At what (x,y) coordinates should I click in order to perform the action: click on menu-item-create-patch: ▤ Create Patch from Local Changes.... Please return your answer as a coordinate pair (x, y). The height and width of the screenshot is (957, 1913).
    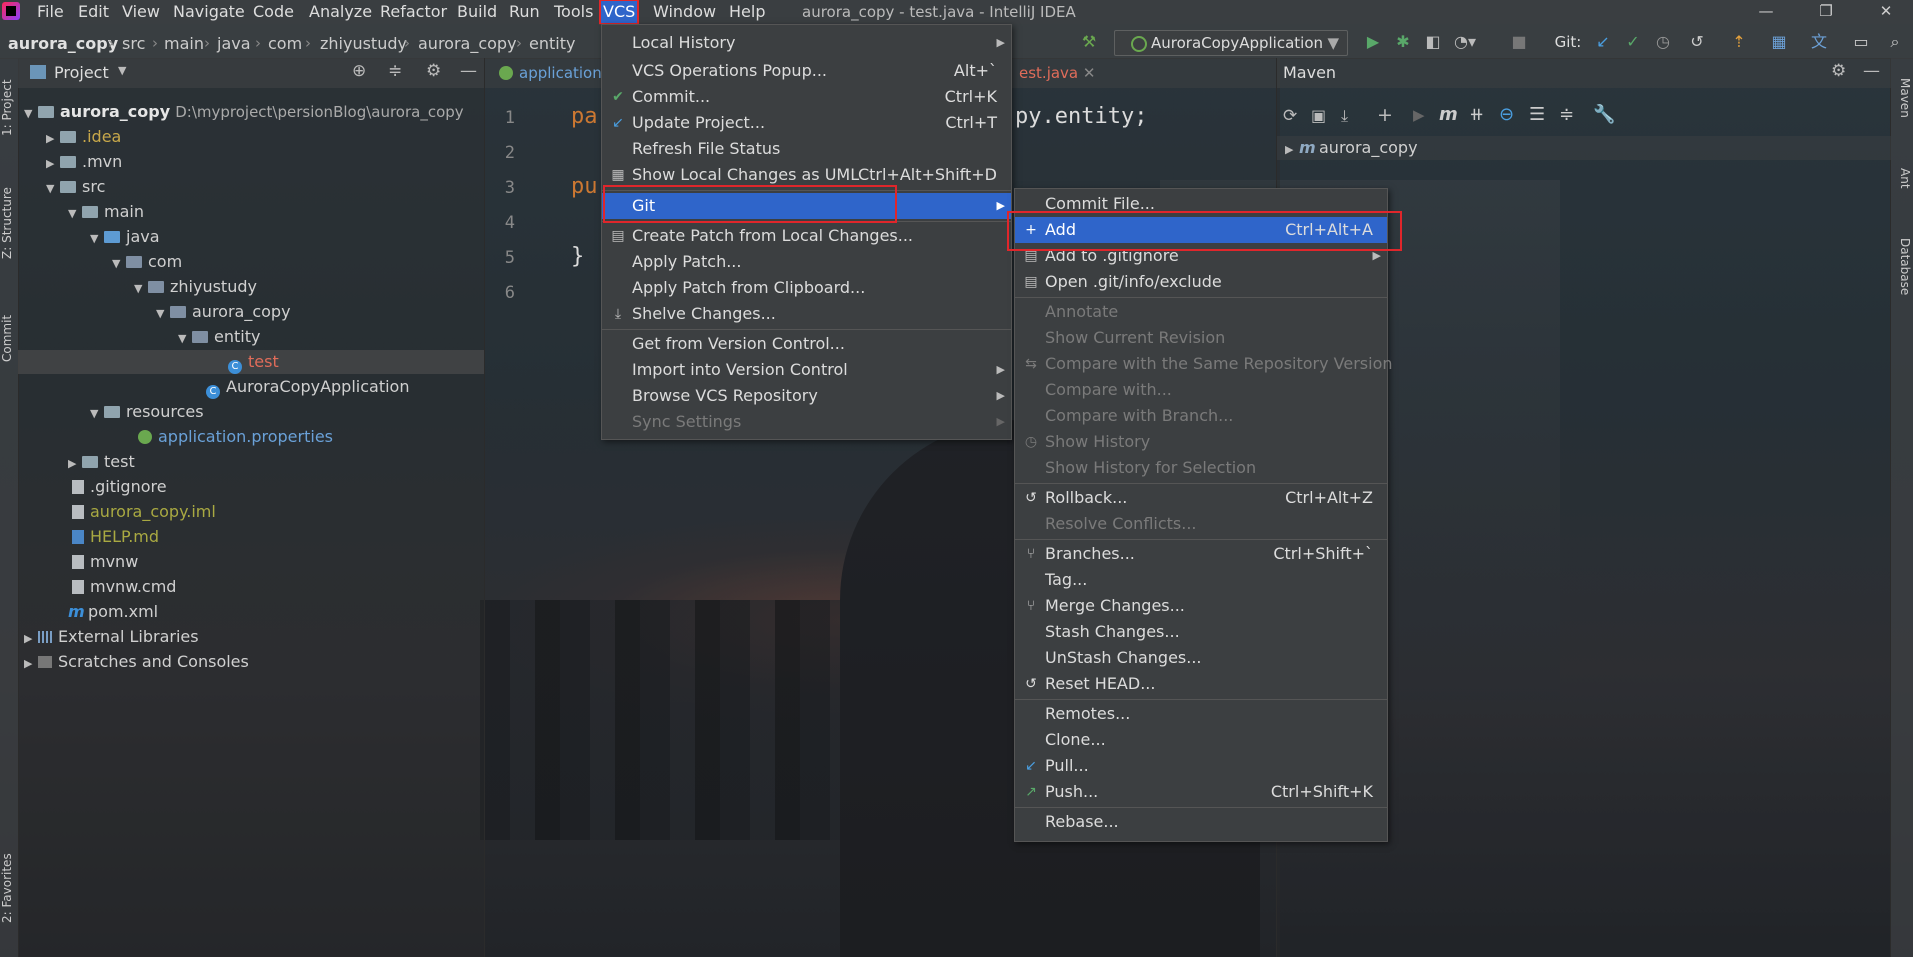
    Looking at the image, I should click on (806, 236).